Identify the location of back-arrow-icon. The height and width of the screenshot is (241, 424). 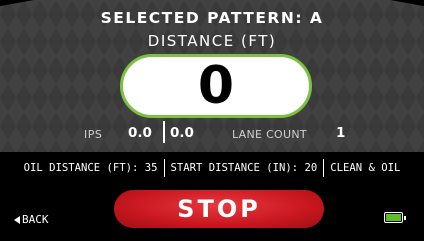
(17, 219).